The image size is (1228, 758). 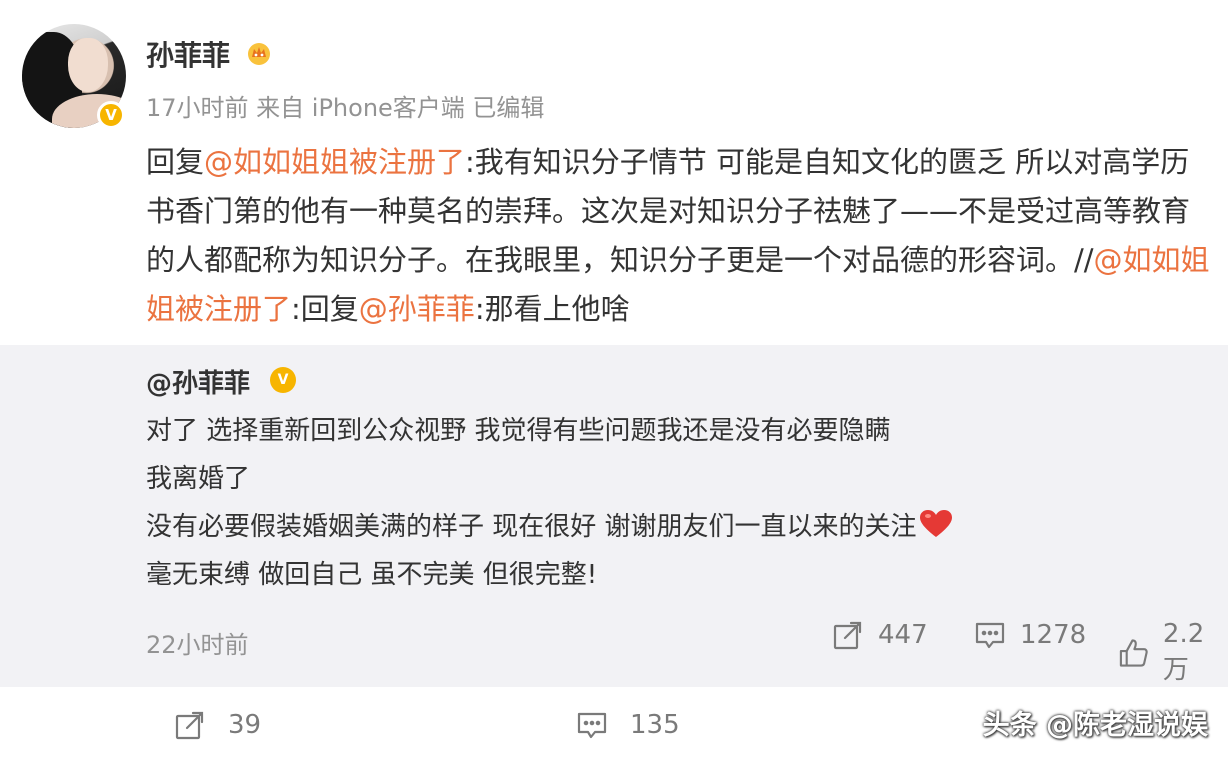 What do you see at coordinates (518, 431) in the screenshot?
I see `repost-line: 对了 选择重新回到公众视野 我觉得有些问题我还是没有必要隐瞒` at bounding box center [518, 431].